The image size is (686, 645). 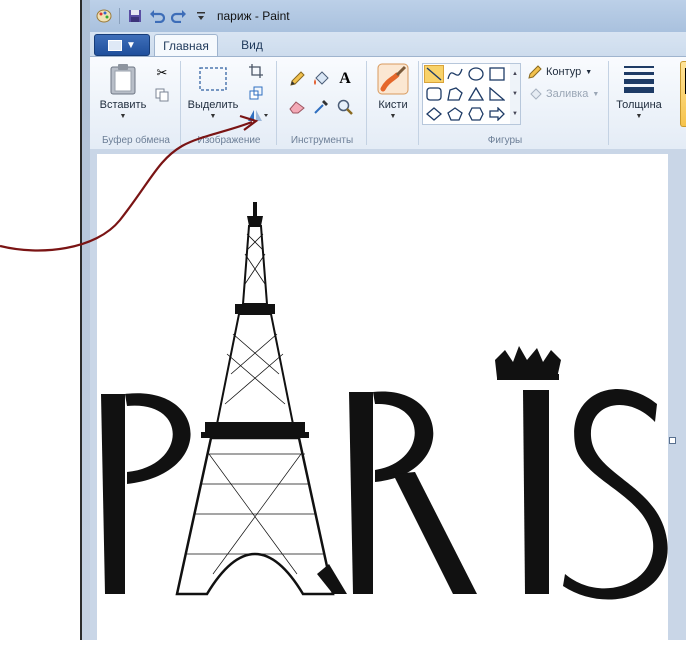 I want to click on file-menu-button: ▼, so click(x=122, y=45).